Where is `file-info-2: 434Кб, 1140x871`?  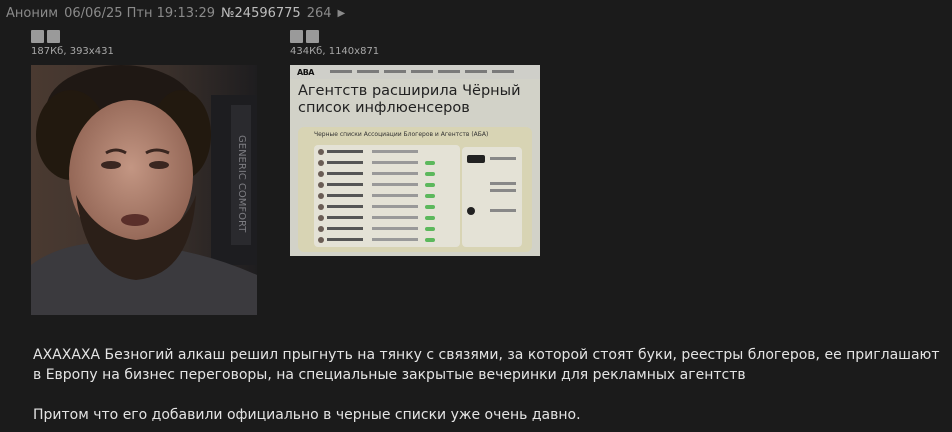 file-info-2: 434Кб, 1140x871 is located at coordinates (334, 43).